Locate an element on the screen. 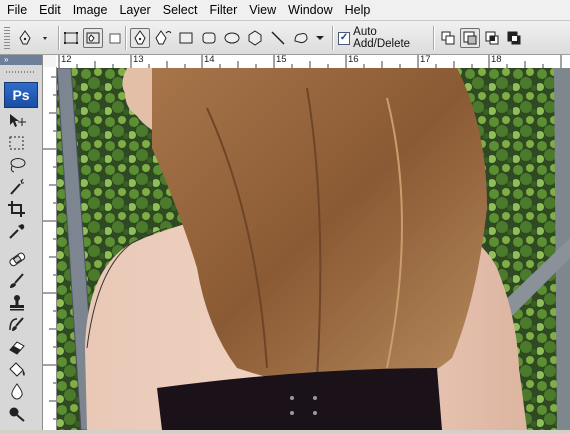 Image resolution: width=570 pixels, height=433 pixels. line-icon is located at coordinates (278, 38).